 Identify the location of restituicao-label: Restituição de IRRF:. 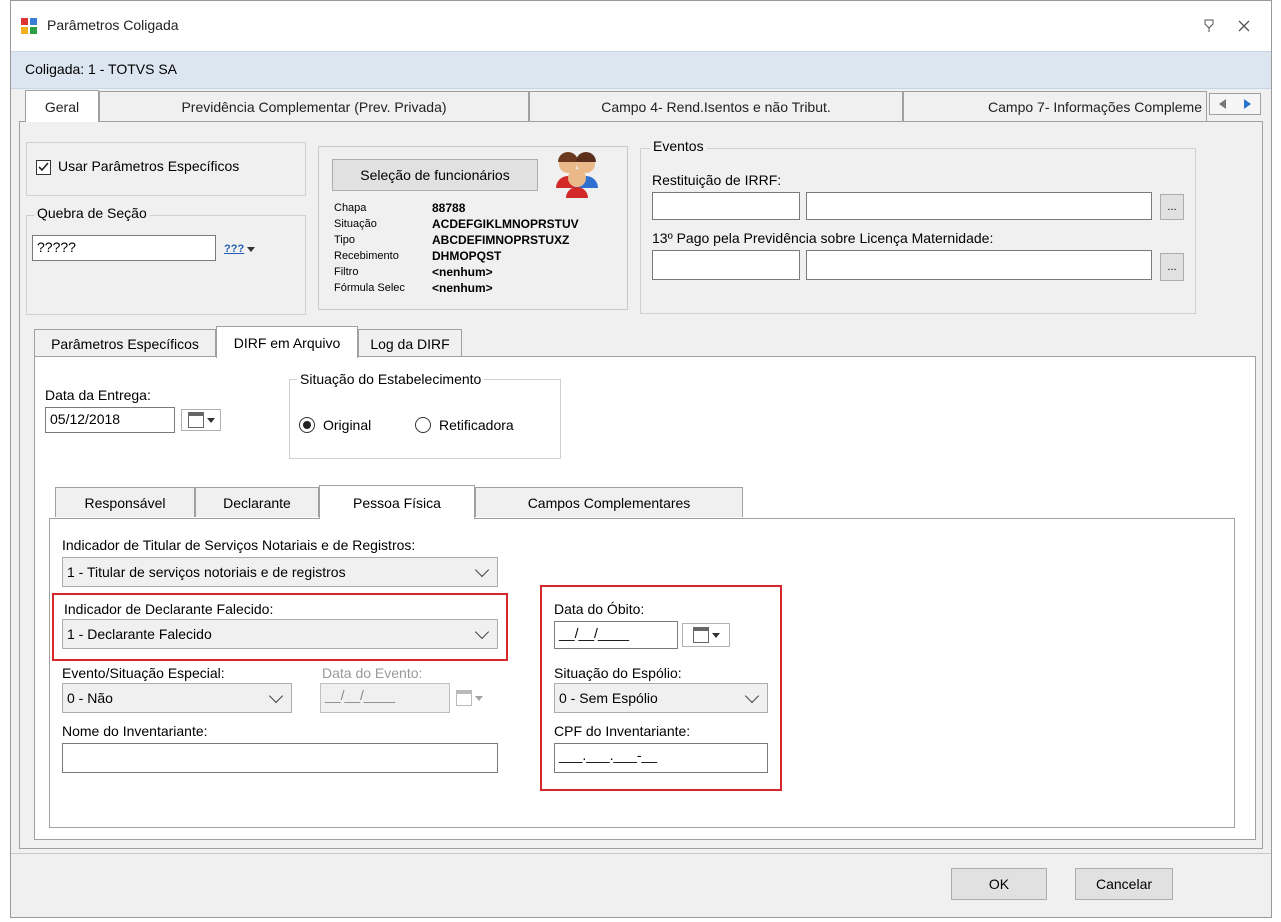
(717, 180).